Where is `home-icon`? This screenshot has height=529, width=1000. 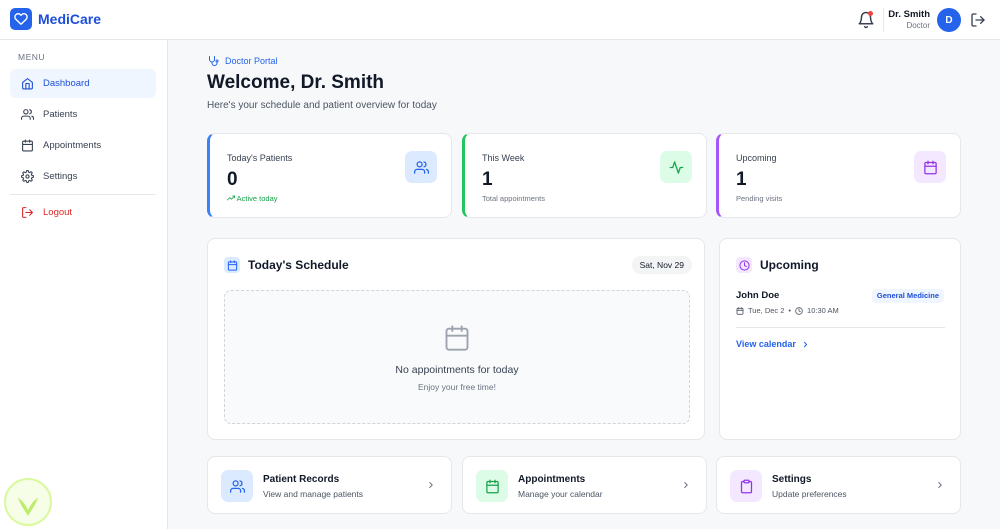
home-icon is located at coordinates (27, 84).